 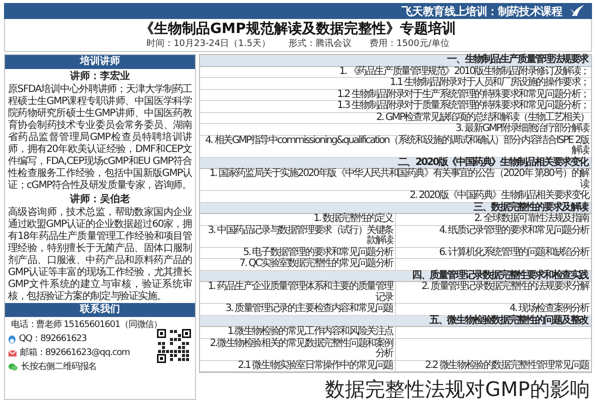 I want to click on agenda-item: 4. 纸质记录管理的要求和常见问题分析, so click(x=493, y=236).